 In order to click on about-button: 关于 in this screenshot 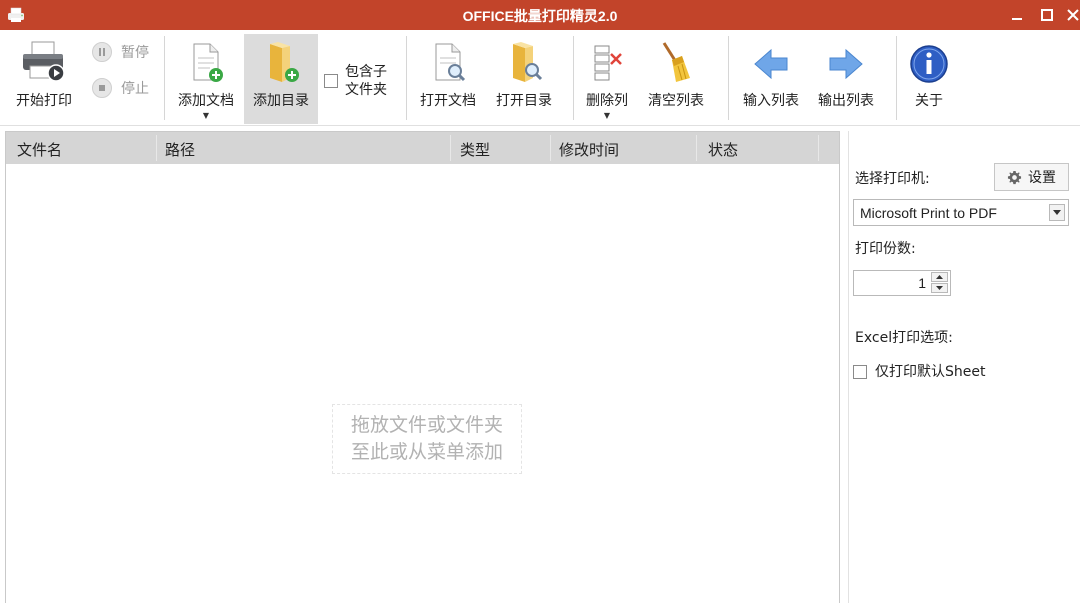, I will do `click(929, 79)`.